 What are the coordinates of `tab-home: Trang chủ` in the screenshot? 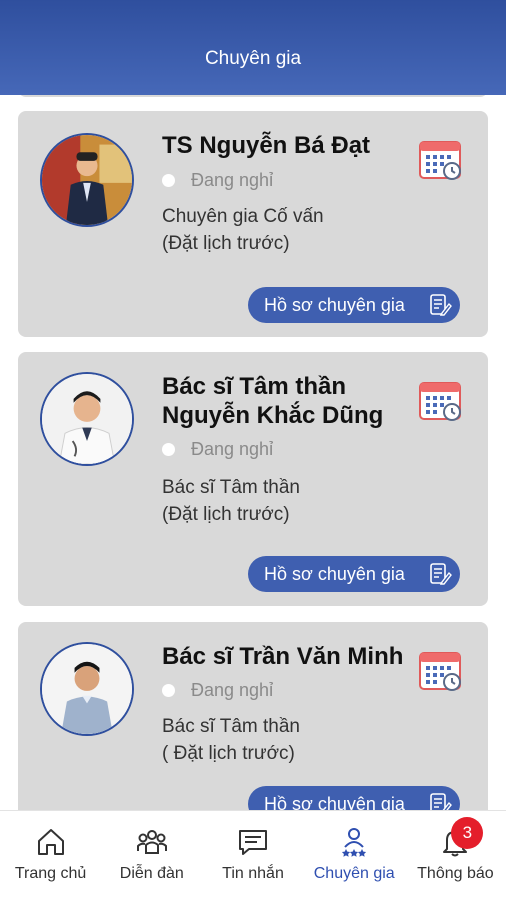 It's located at (50, 855).